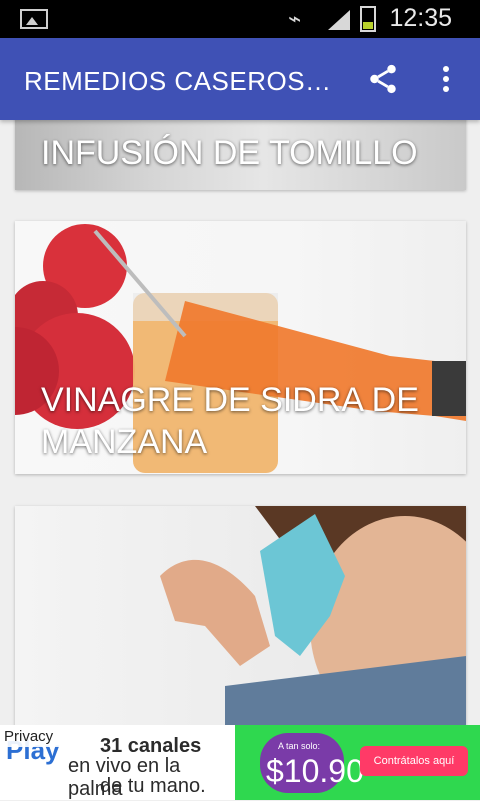 Image resolution: width=480 pixels, height=801 pixels. I want to click on privacy-link: Privacy, so click(30, 736).